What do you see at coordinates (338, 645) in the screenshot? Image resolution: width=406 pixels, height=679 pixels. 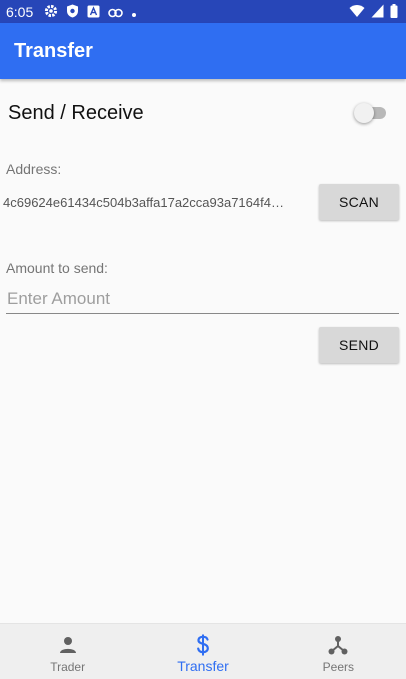 I see `network-icon` at bounding box center [338, 645].